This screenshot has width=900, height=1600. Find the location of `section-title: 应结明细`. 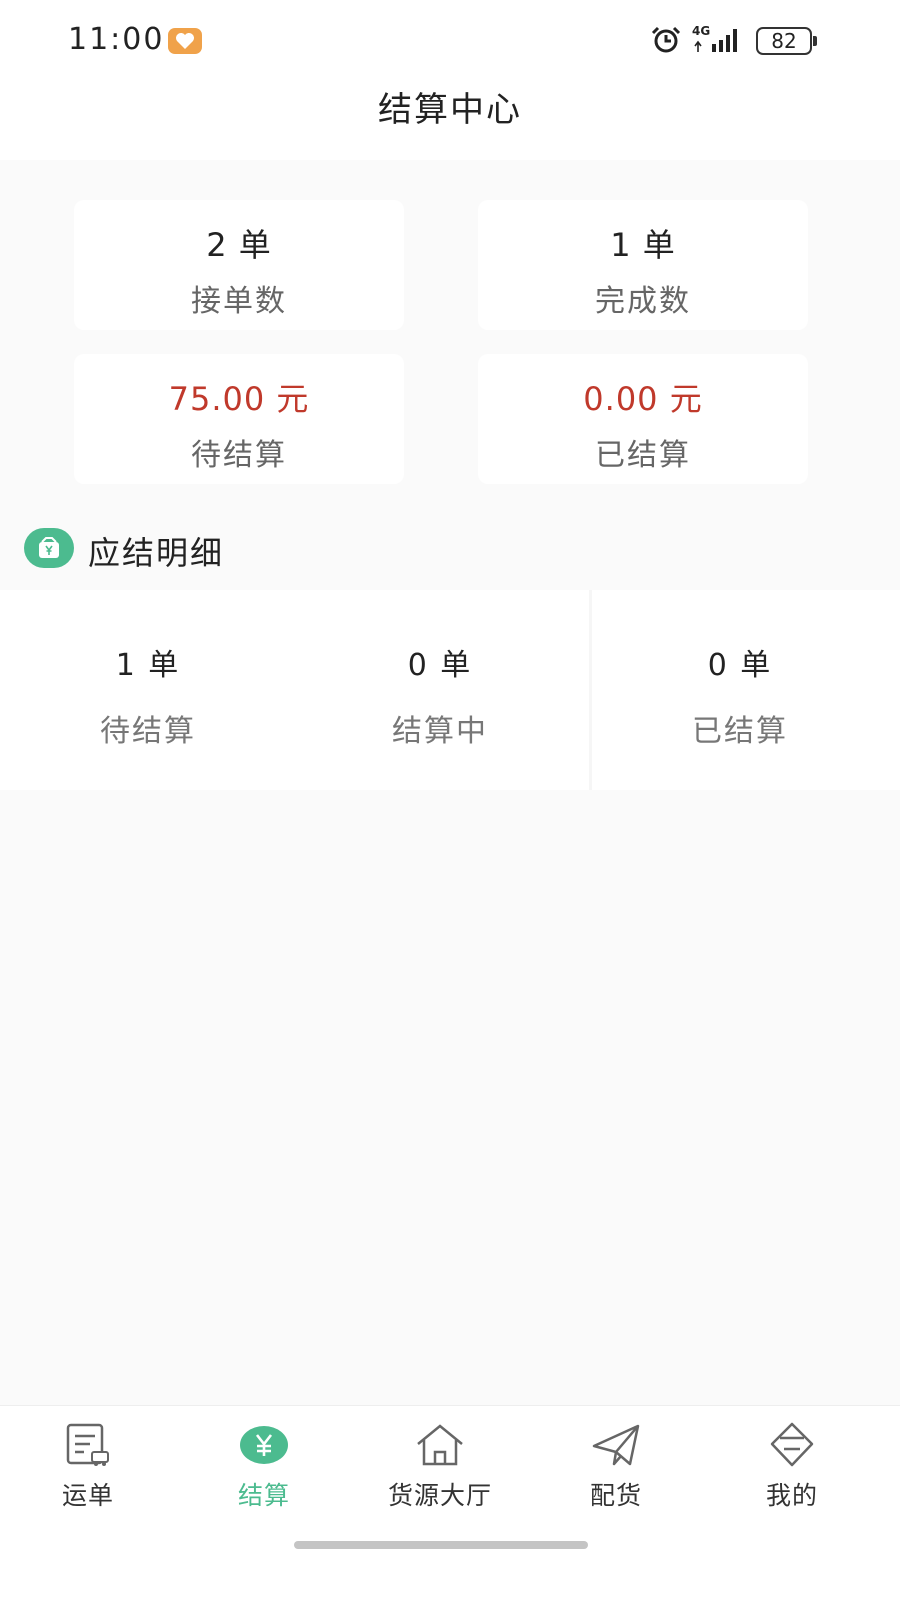

section-title: 应结明细 is located at coordinates (156, 553).